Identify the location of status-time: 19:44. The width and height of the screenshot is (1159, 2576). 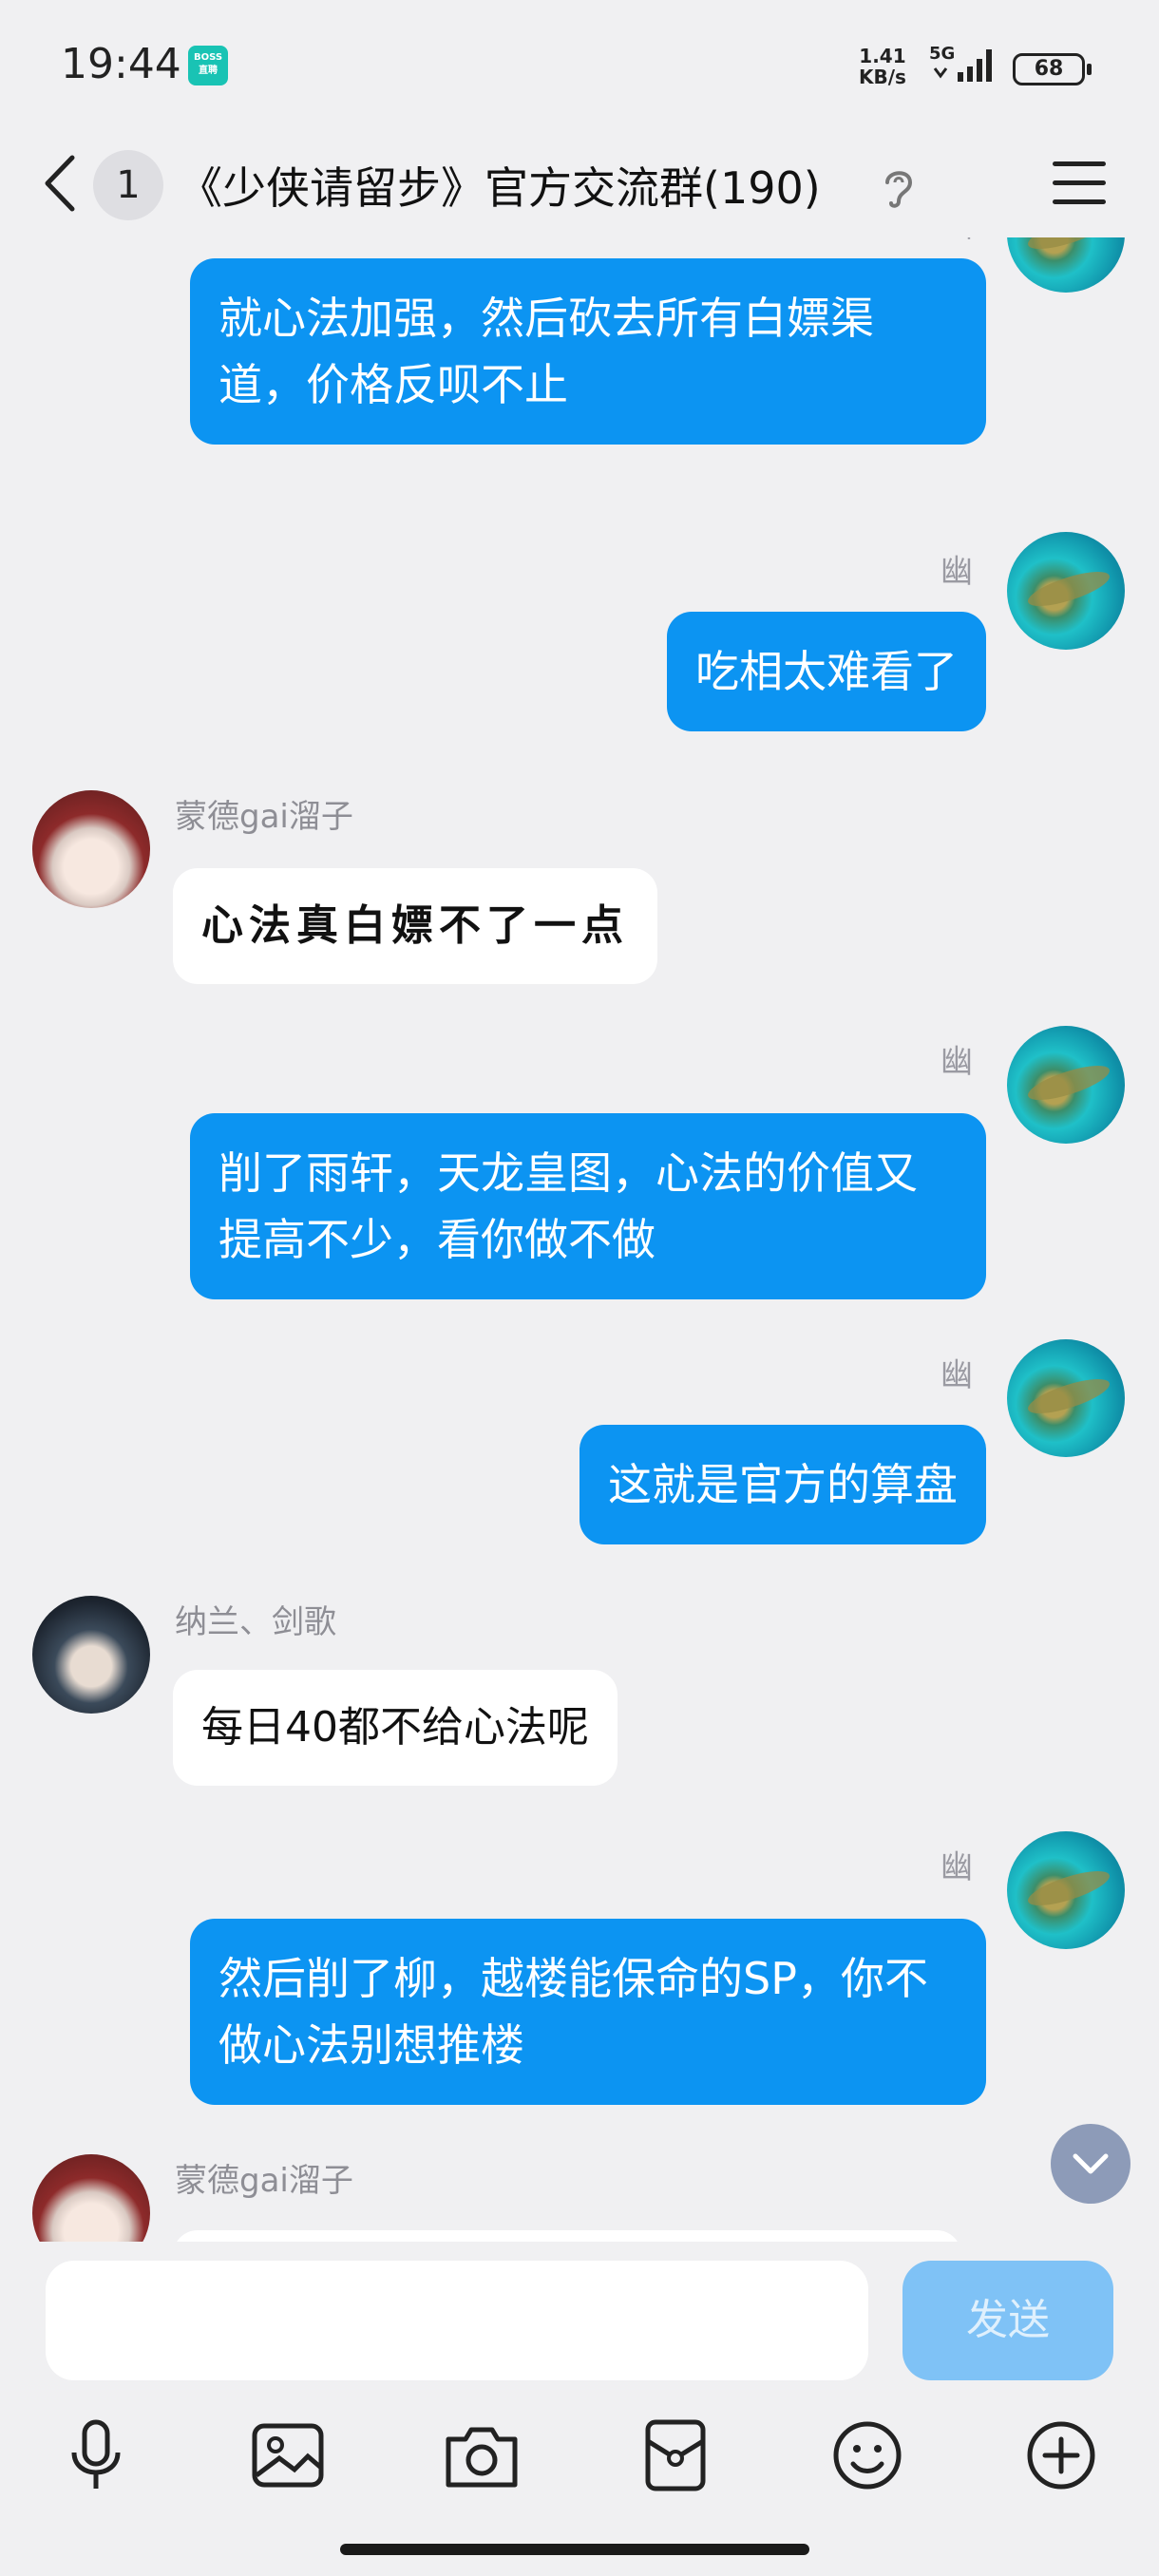
(121, 64).